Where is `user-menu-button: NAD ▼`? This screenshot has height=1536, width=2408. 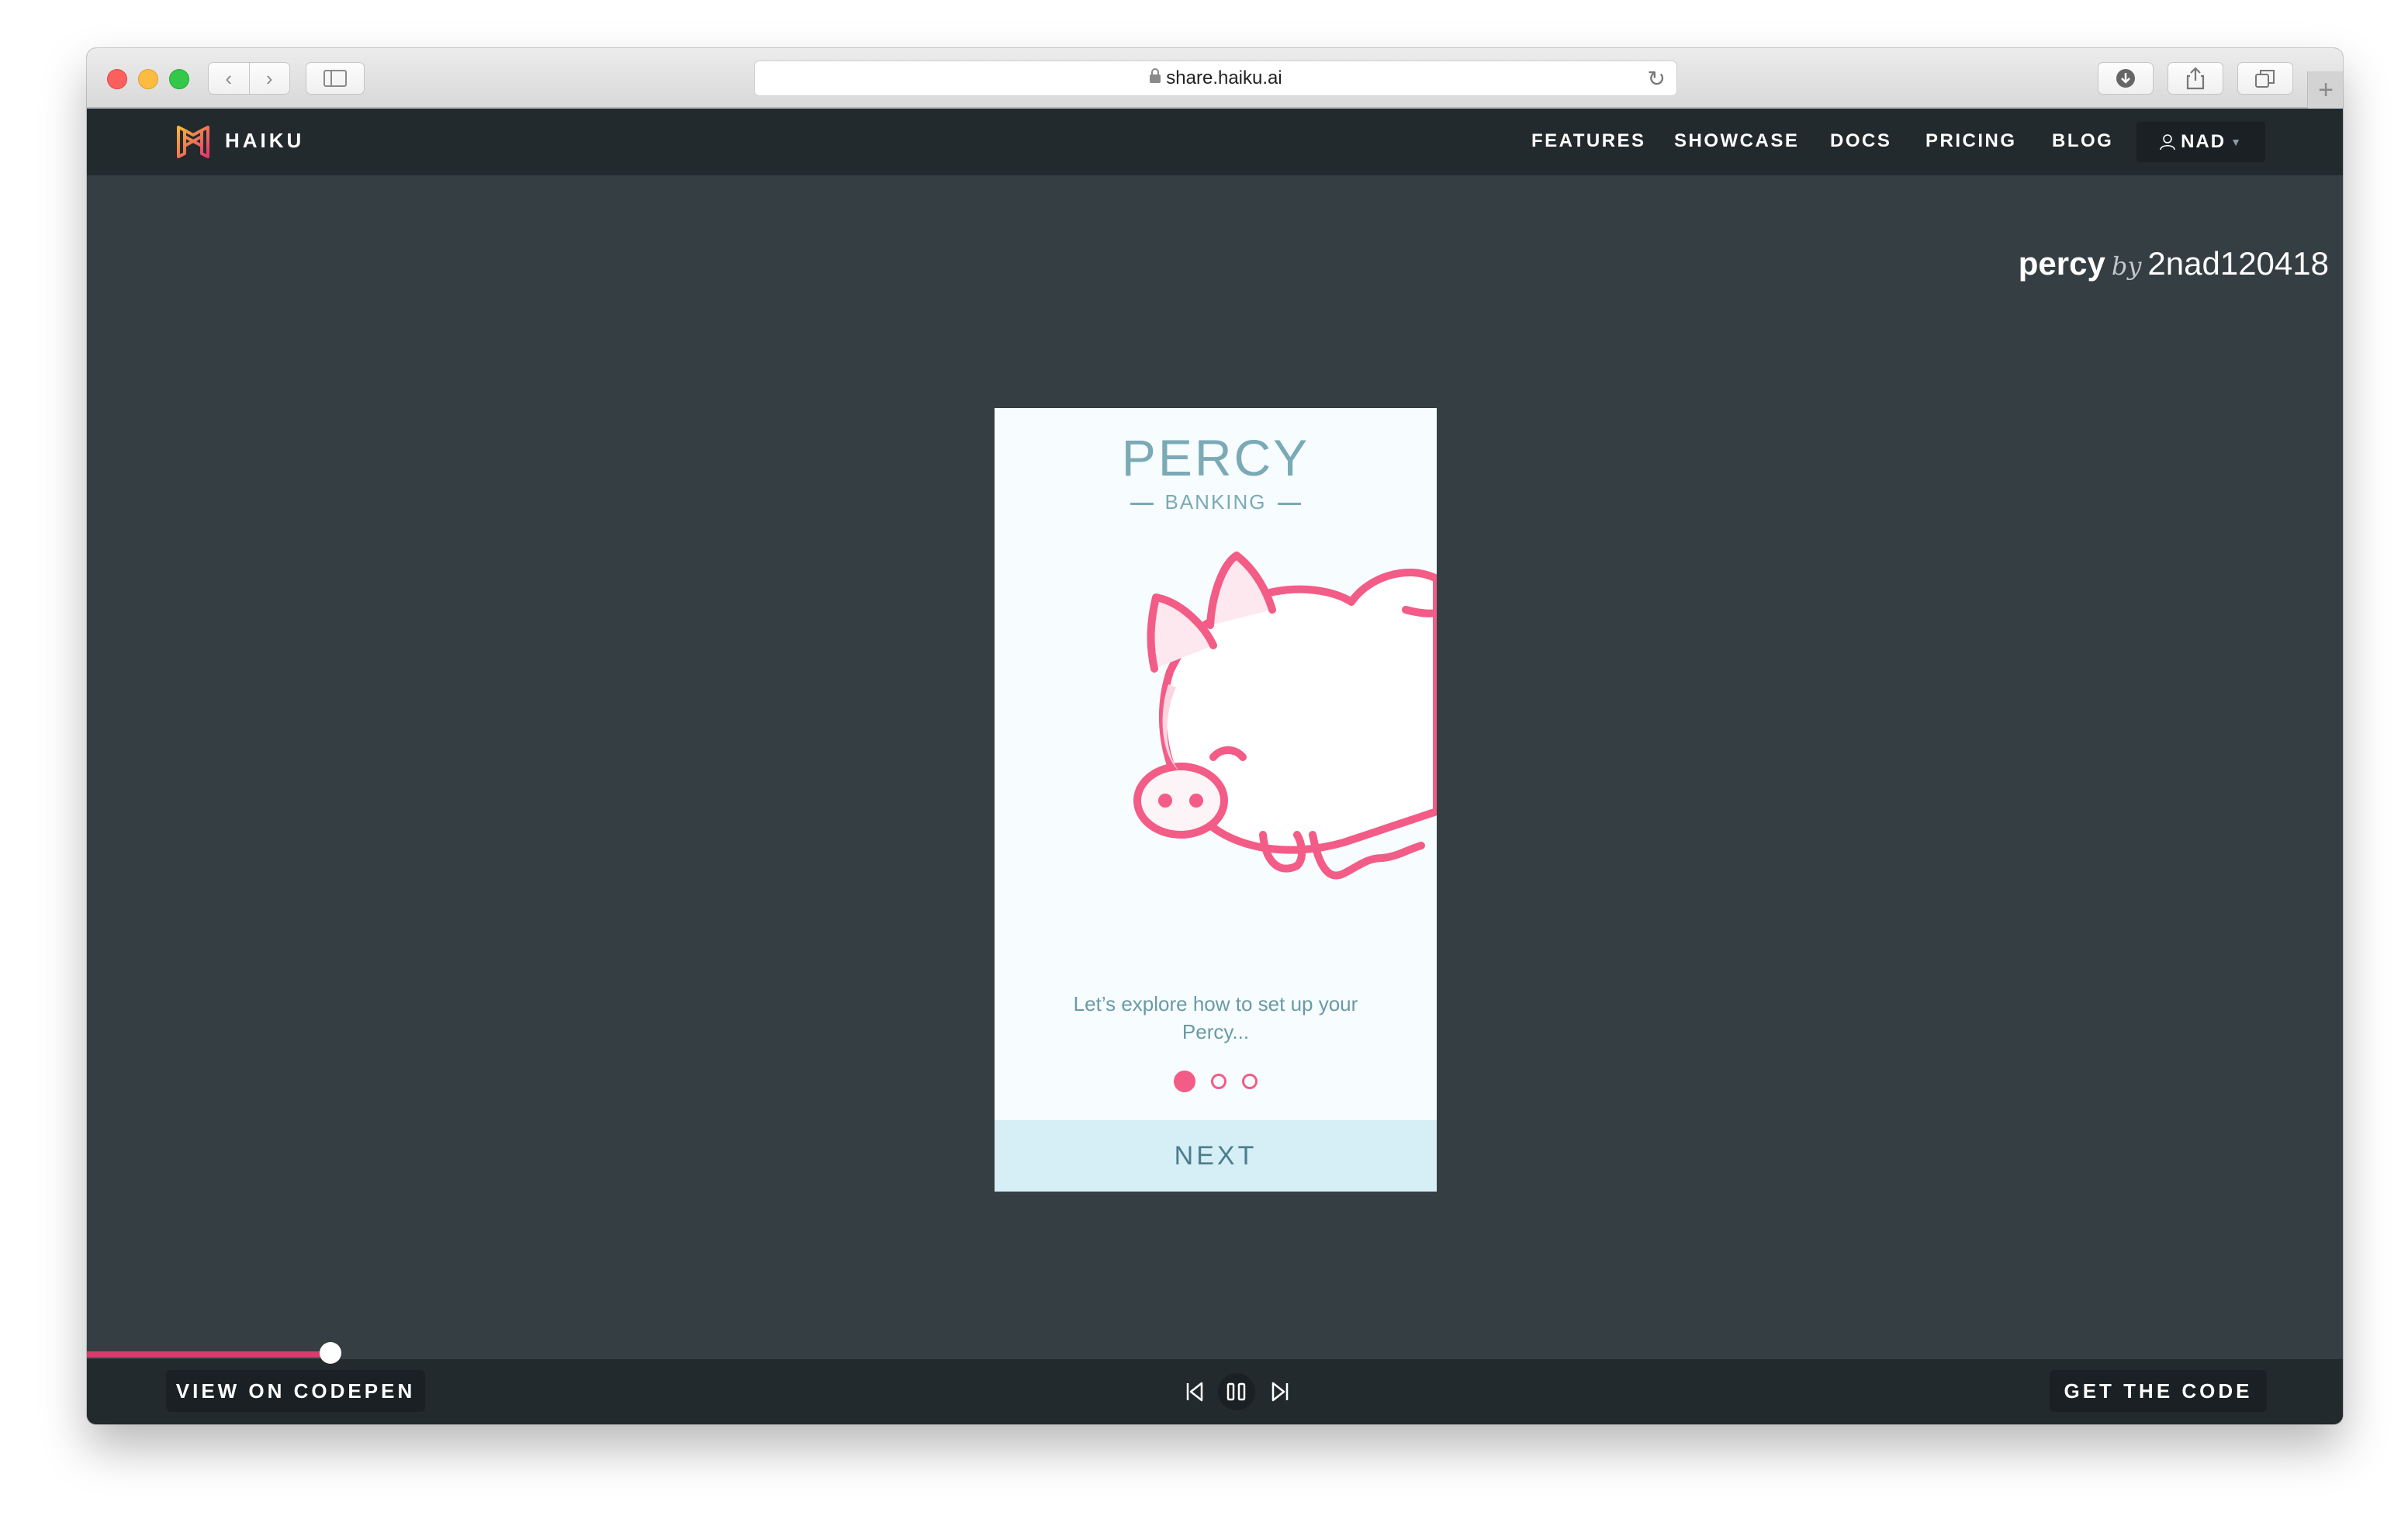 user-menu-button: NAD ▼ is located at coordinates (2200, 142).